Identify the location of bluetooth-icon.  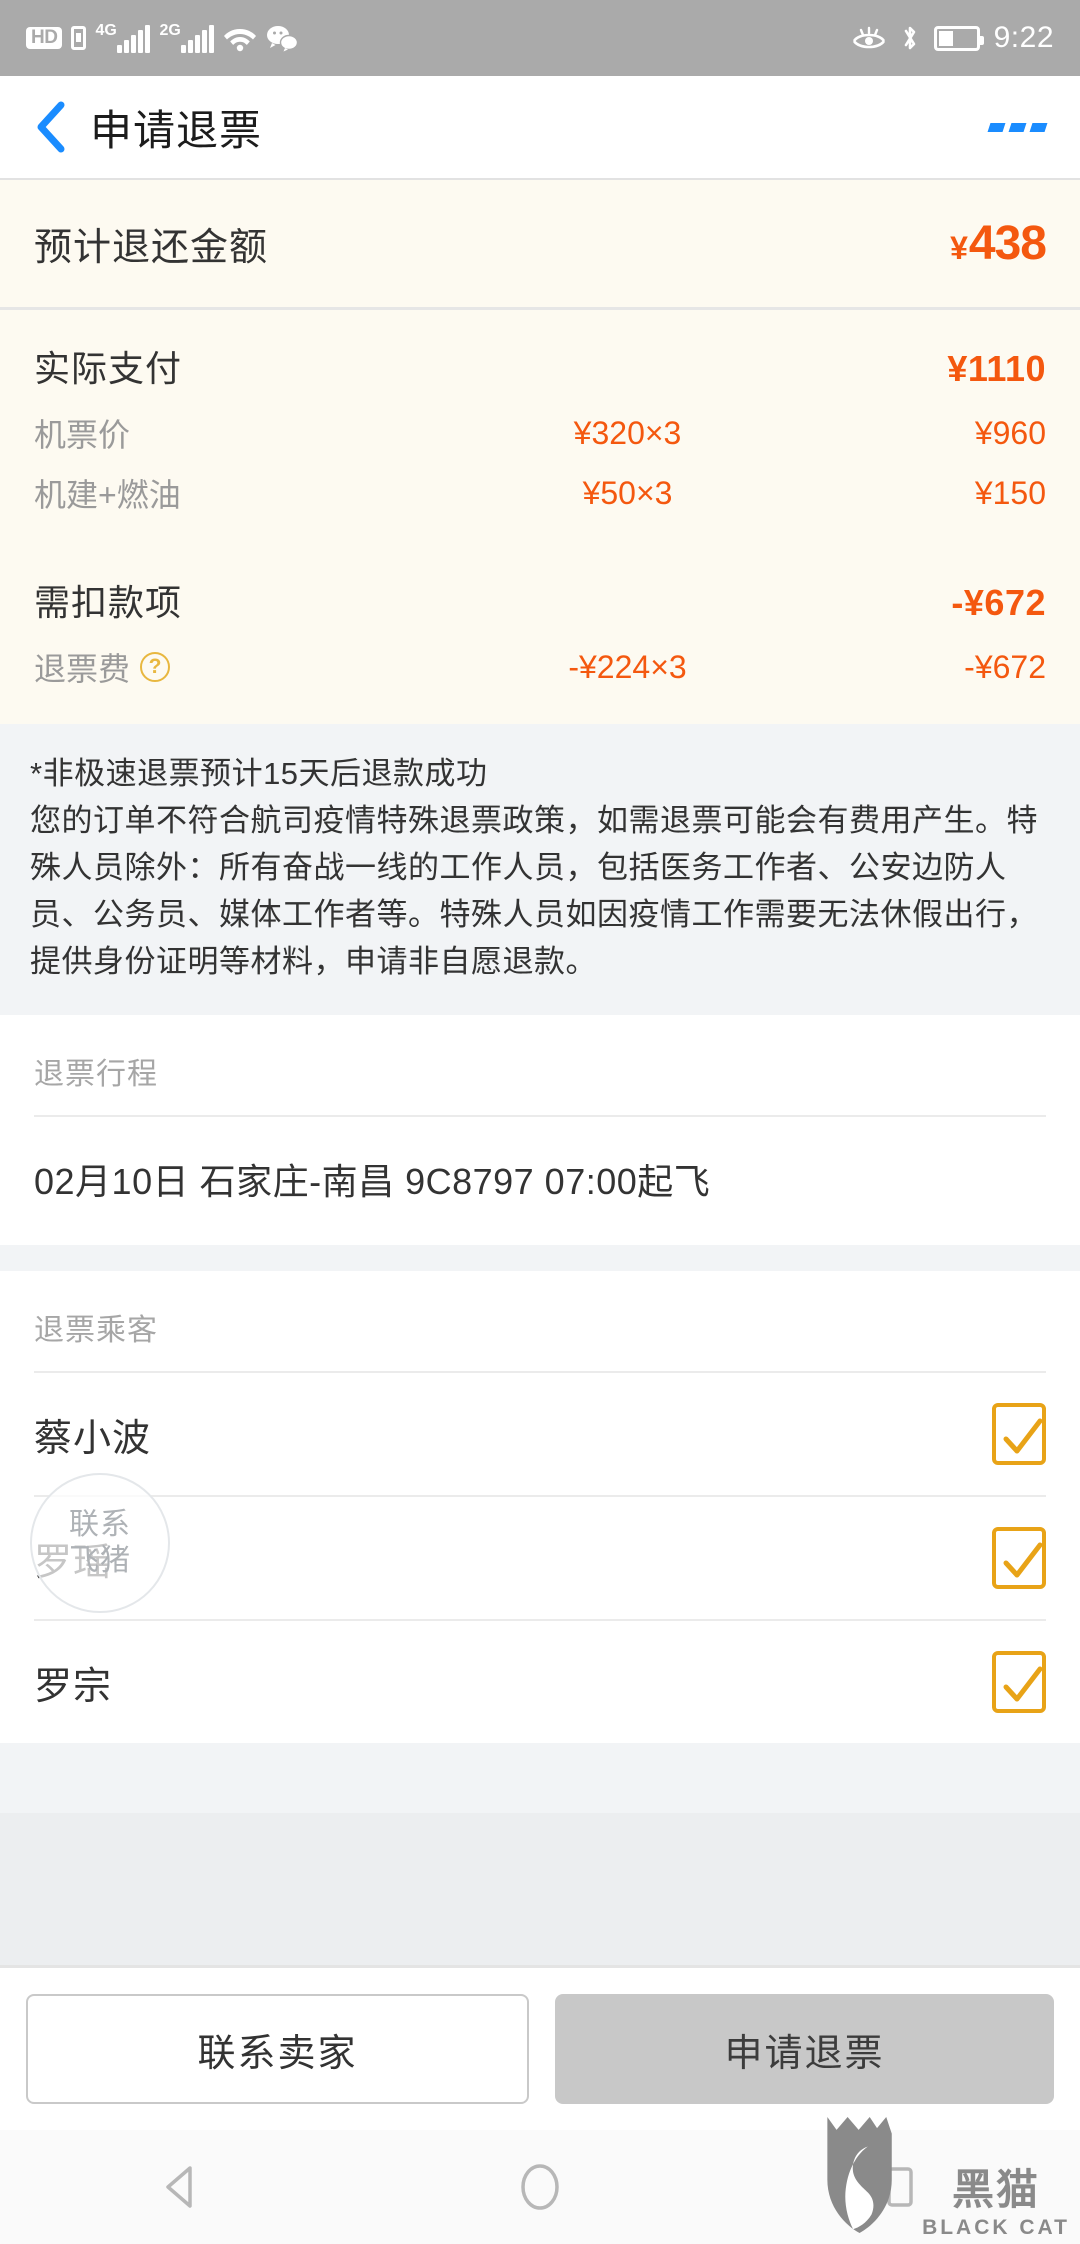
(910, 38).